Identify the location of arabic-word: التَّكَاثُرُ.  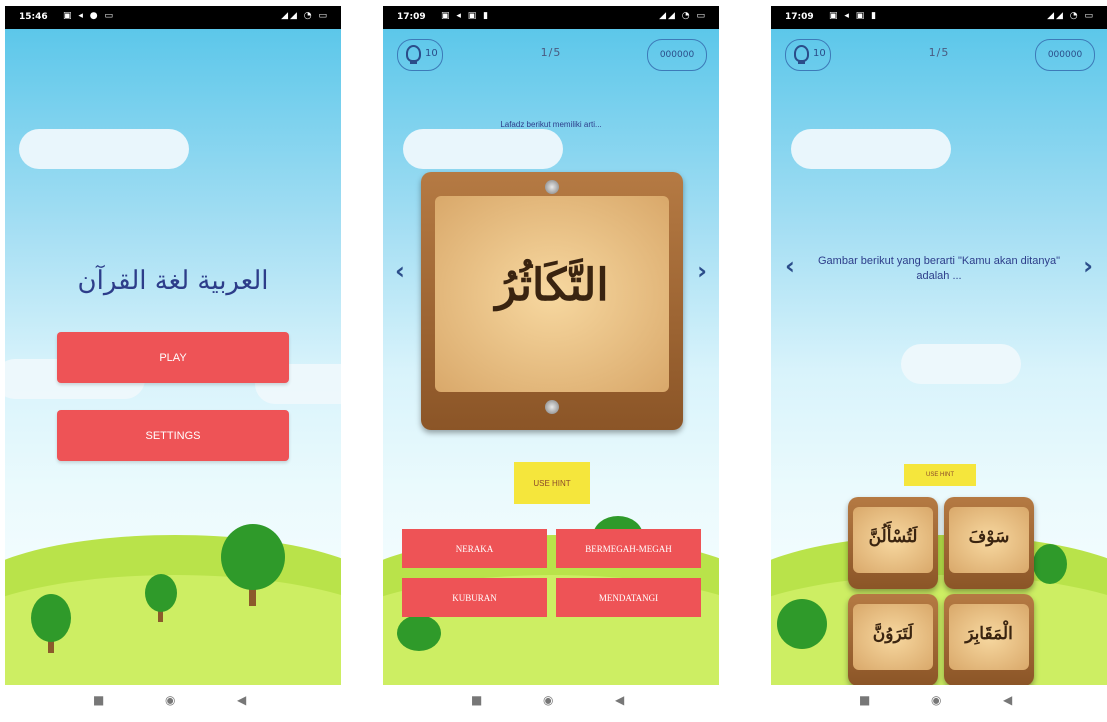
(552, 285).